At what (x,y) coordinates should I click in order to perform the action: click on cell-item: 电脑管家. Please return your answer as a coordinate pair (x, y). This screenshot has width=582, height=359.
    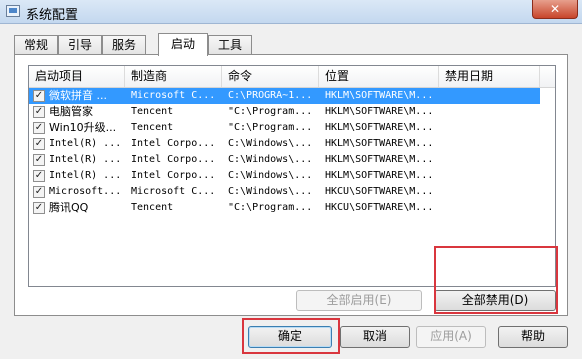
    Looking at the image, I should click on (71, 111).